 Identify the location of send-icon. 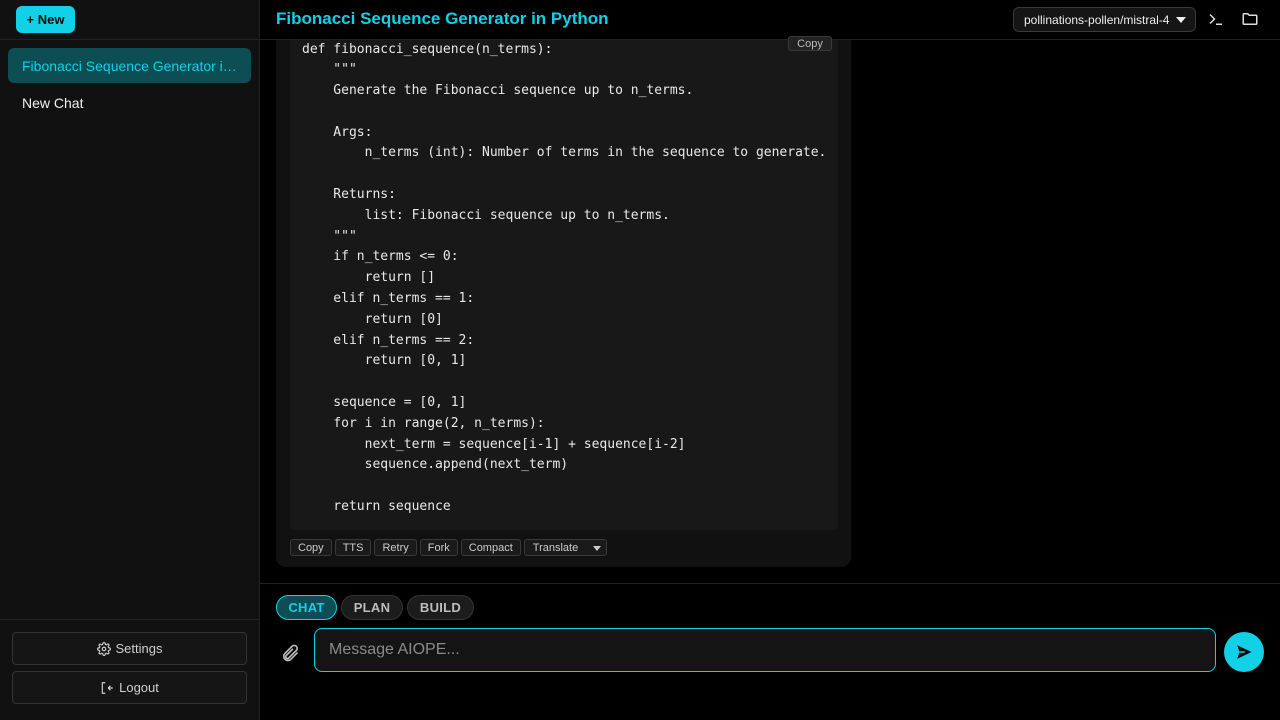
(1244, 652).